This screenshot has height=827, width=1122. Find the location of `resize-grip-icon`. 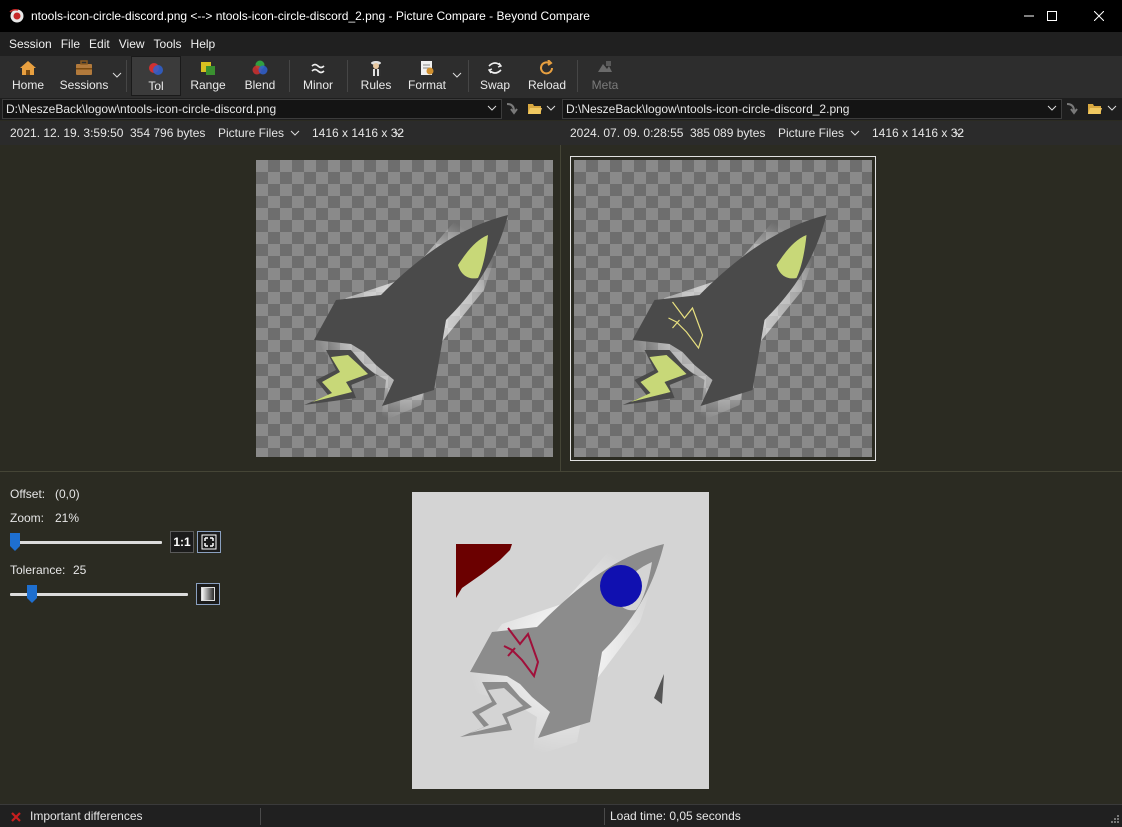

resize-grip-icon is located at coordinates (1114, 820).